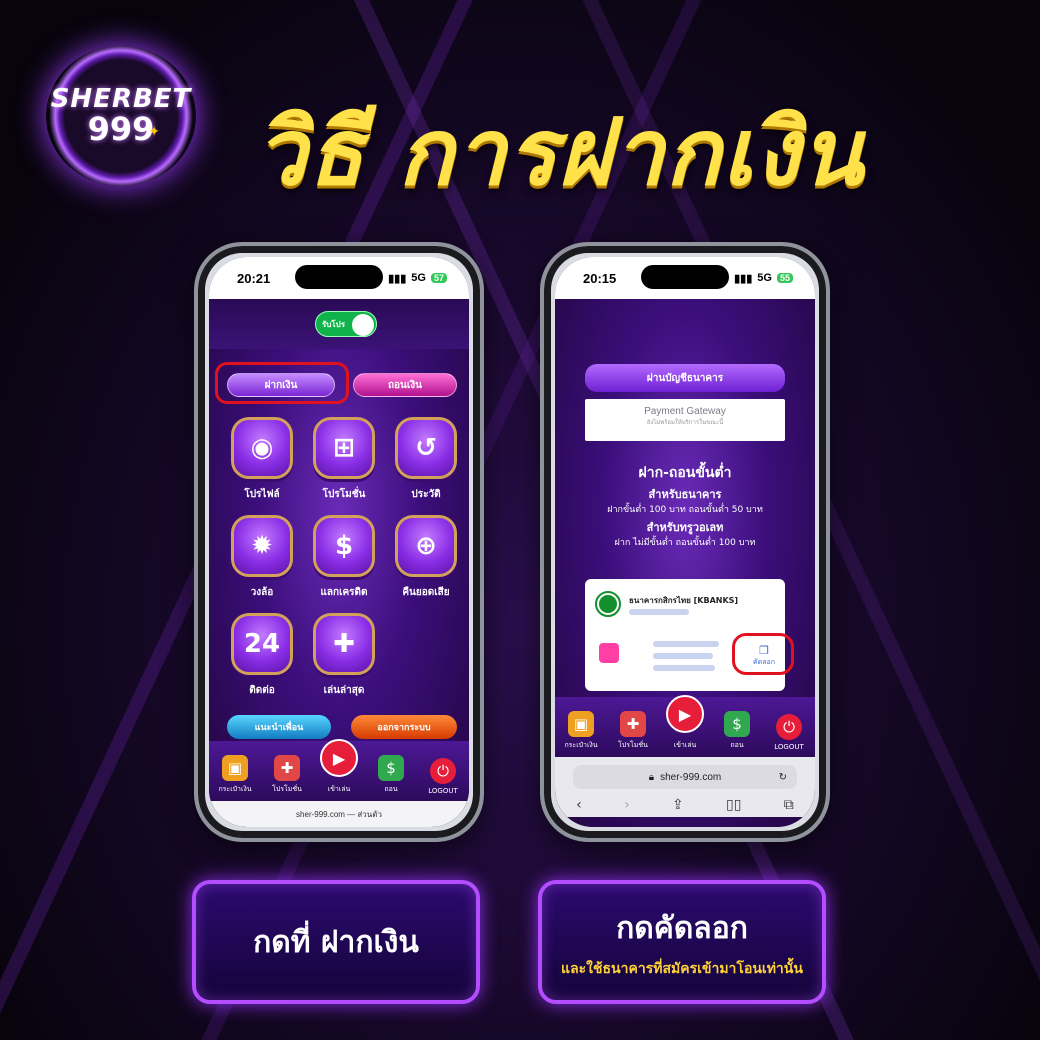 The image size is (1040, 1040). I want to click on caption-left: กดที่ ฝากเงิน, so click(336, 942).